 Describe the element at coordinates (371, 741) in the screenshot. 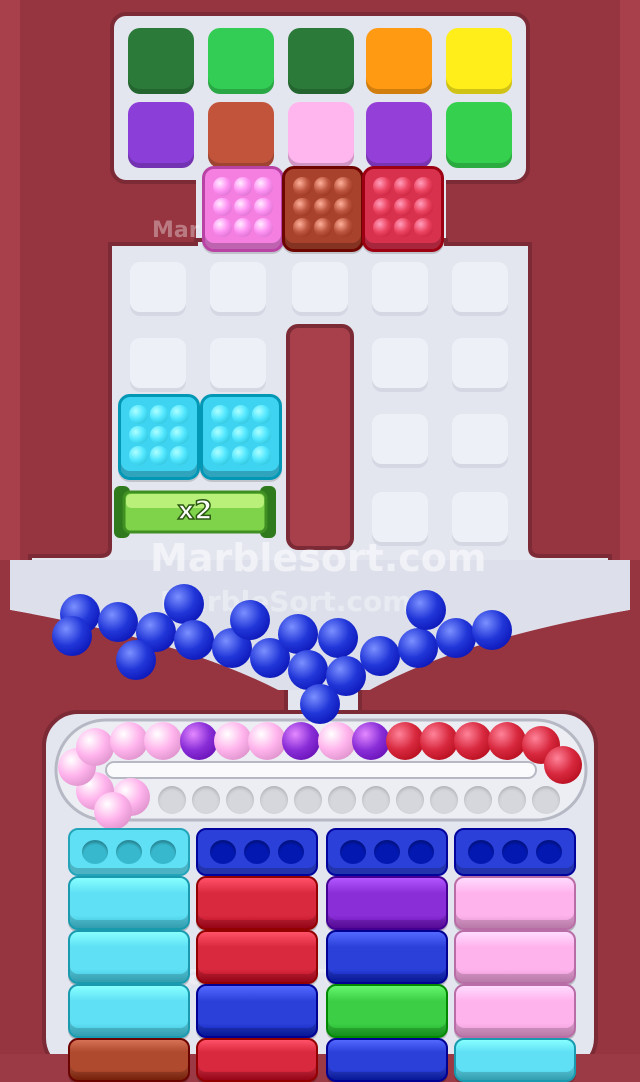

I see `purple-marble` at that location.